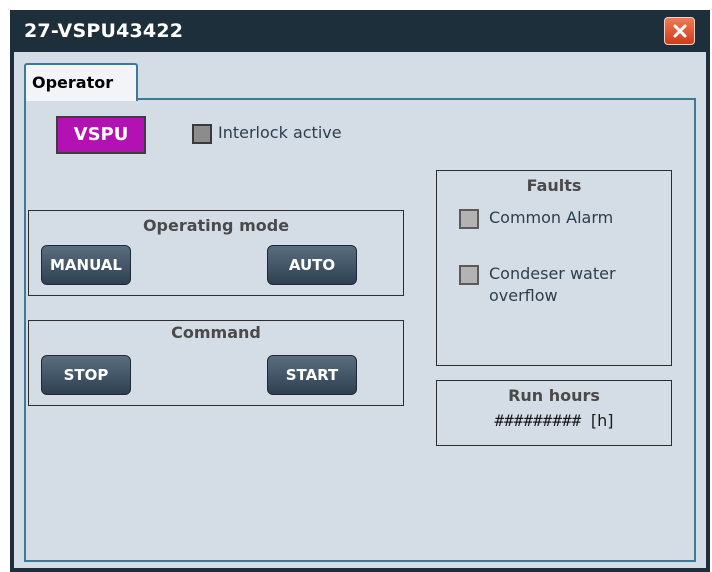  I want to click on operating-mode-title: Operating mode, so click(216, 225).